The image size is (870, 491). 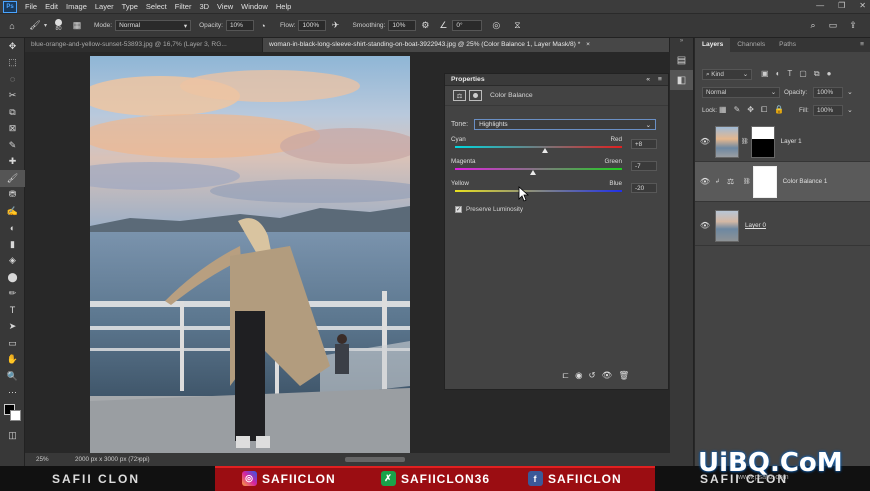 What do you see at coordinates (723, 110) in the screenshot?
I see `lock-transparency-icon: ▦` at bounding box center [723, 110].